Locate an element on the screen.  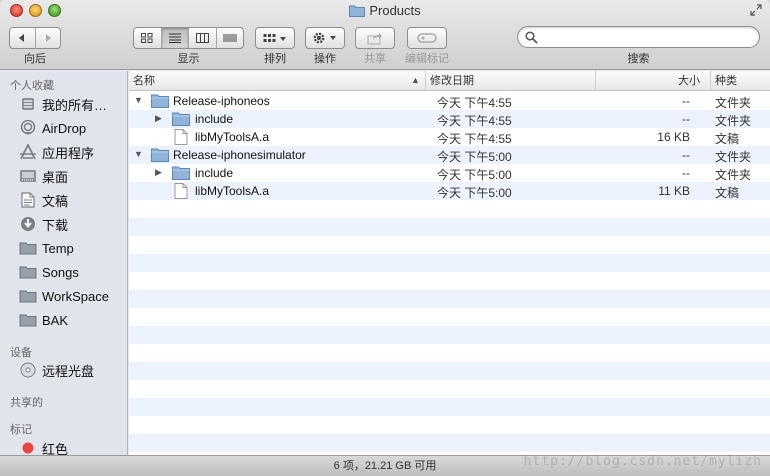
list-view-button is located at coordinates (175, 38).